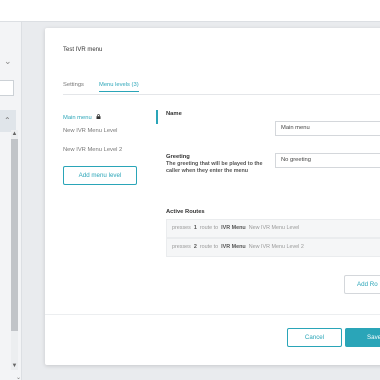 Image resolution: width=380 pixels, height=380 pixels. I want to click on tab-menu-levels: Menu levels (3), so click(119, 87).